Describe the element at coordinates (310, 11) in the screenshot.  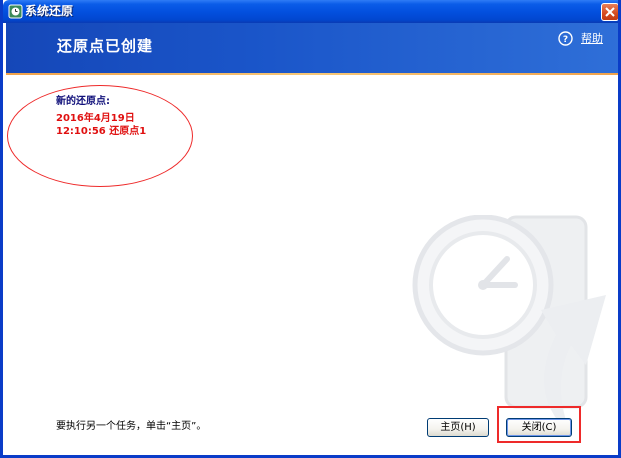
I see `title-bar` at that location.